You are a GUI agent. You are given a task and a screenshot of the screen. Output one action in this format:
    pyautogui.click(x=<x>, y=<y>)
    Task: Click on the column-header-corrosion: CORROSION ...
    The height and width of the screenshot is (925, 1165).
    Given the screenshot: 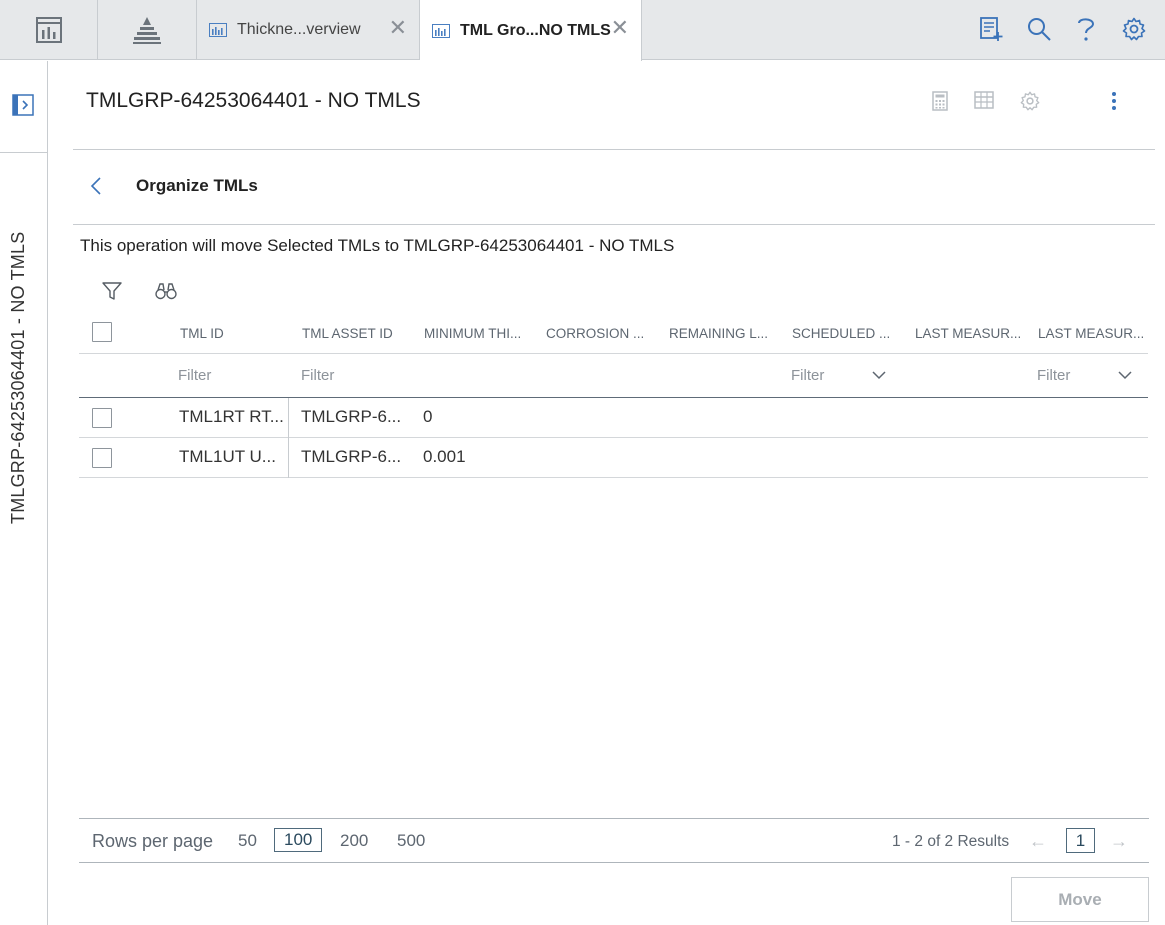 What is the action you would take?
    pyautogui.click(x=601, y=333)
    